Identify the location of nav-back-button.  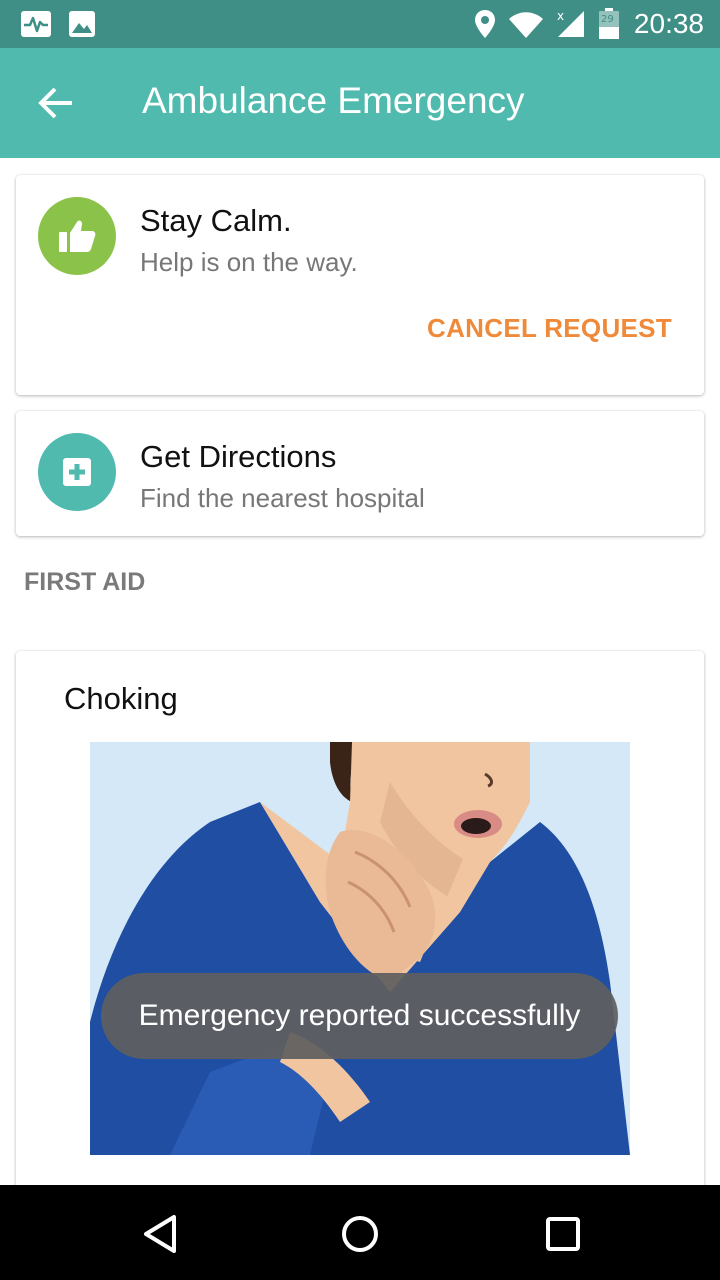
(160, 1234).